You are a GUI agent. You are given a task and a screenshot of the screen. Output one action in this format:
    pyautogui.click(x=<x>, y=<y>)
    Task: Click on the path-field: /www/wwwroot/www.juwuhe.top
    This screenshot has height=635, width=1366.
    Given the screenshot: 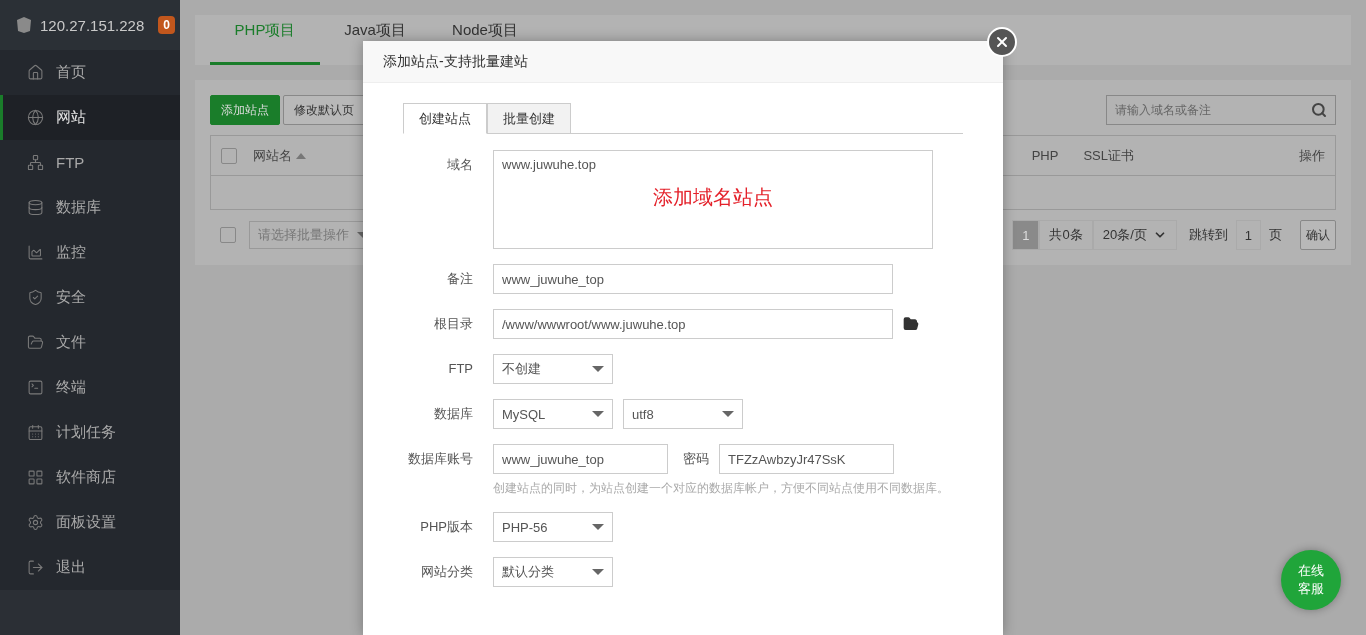 What is the action you would take?
    pyautogui.click(x=693, y=324)
    